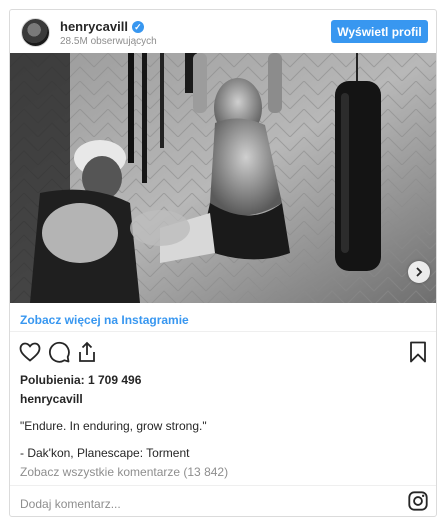 The image size is (445, 524). I want to click on next-image-button, so click(419, 272).